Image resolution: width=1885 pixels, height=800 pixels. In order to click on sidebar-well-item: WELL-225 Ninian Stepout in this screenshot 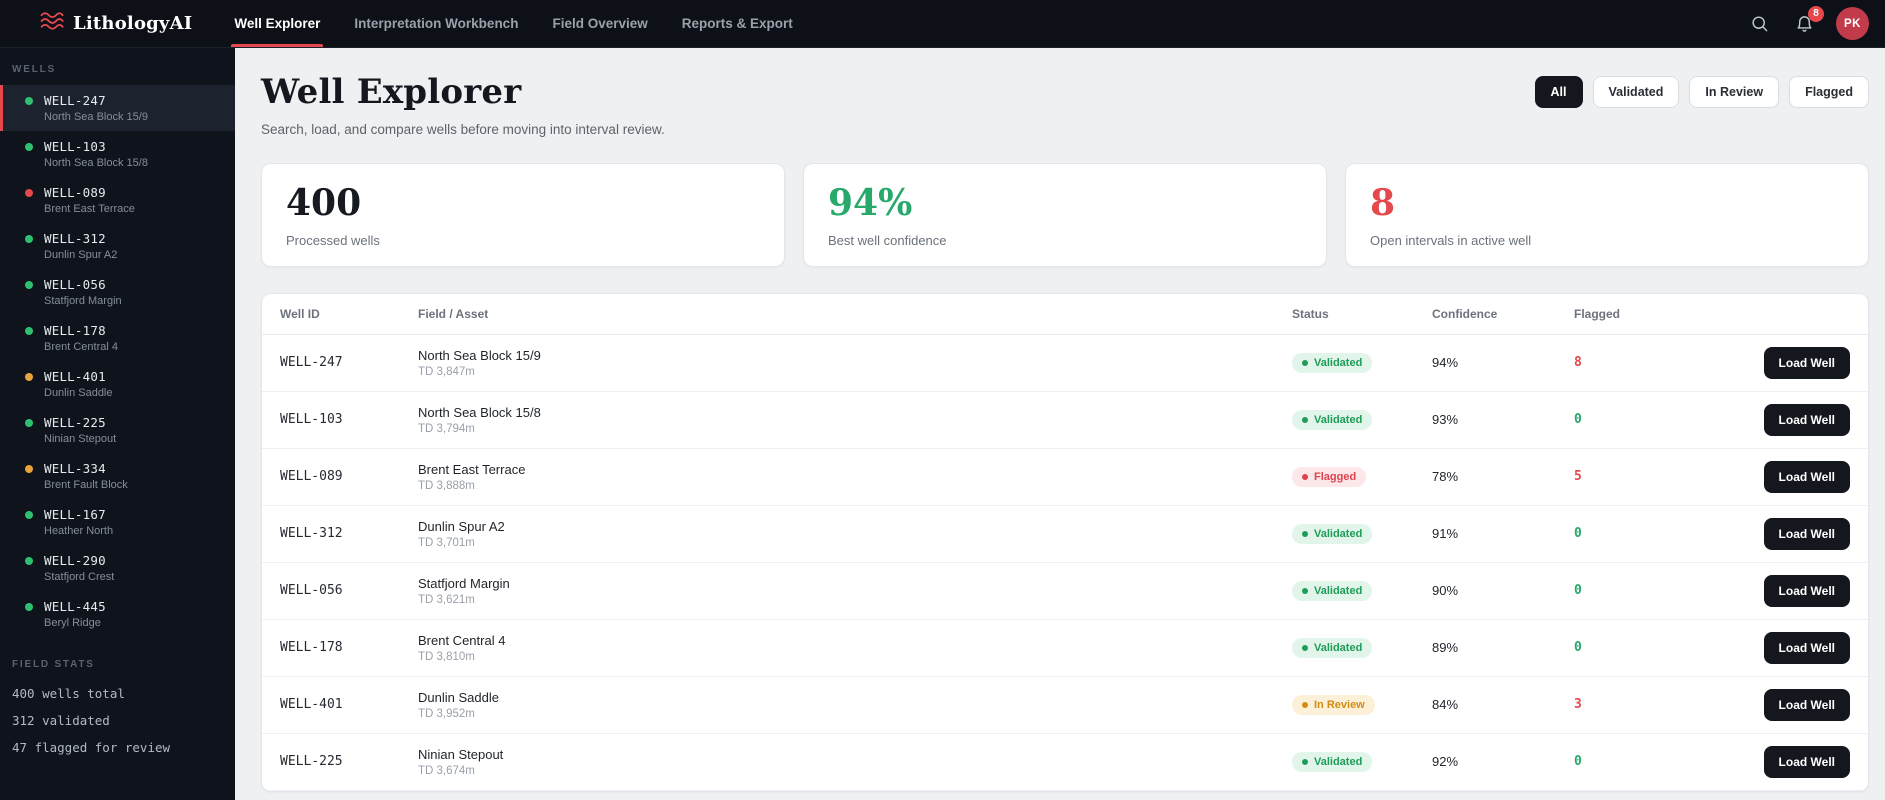, I will do `click(117, 430)`.